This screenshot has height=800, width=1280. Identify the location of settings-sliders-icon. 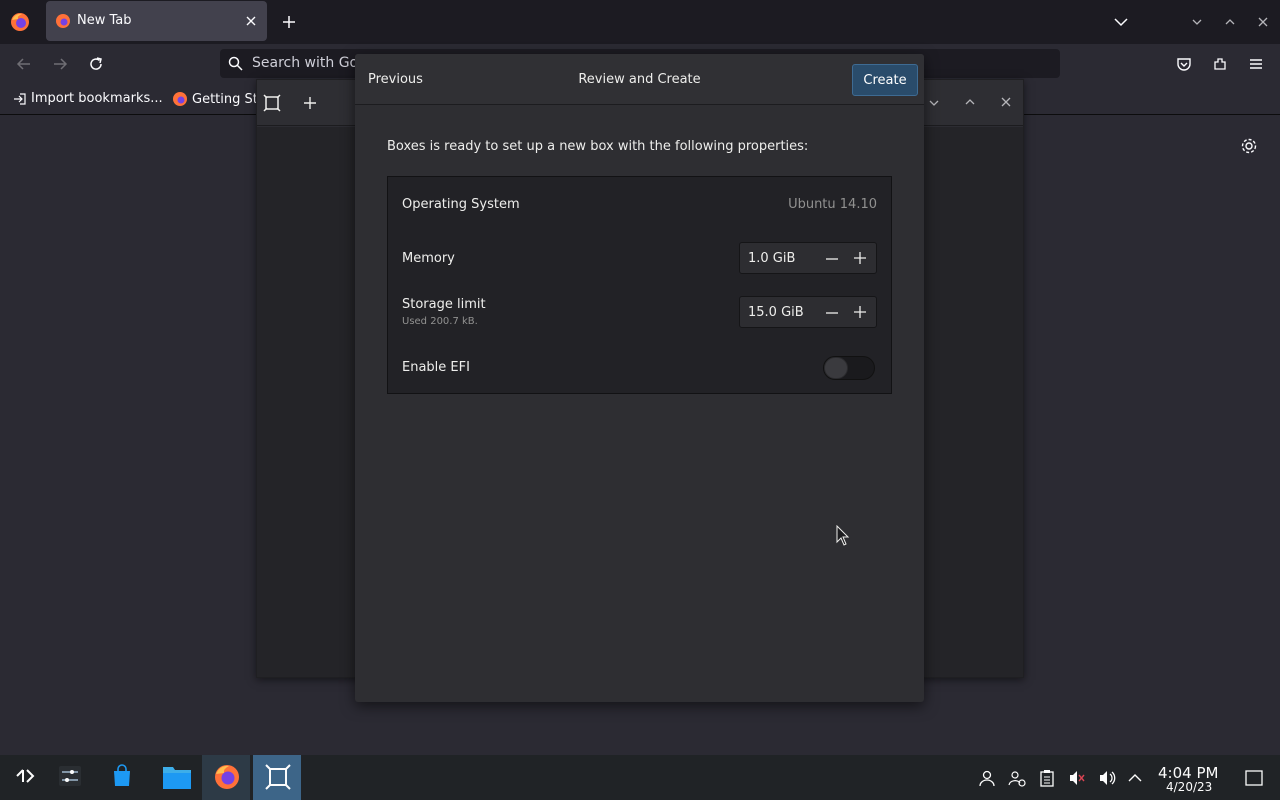
(70, 776).